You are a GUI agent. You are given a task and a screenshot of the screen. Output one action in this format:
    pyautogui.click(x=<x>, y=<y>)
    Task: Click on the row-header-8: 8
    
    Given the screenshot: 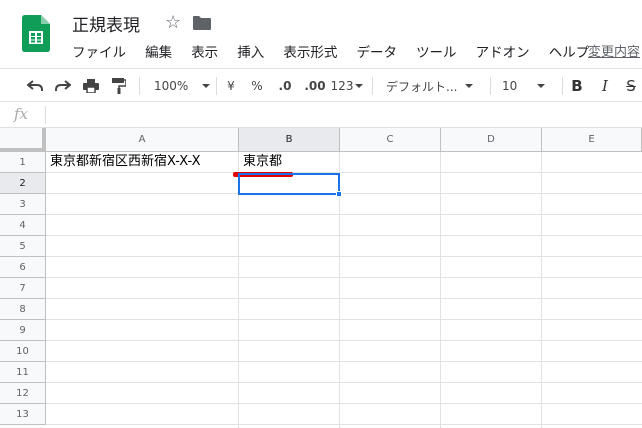 What is the action you would take?
    pyautogui.click(x=23, y=309)
    